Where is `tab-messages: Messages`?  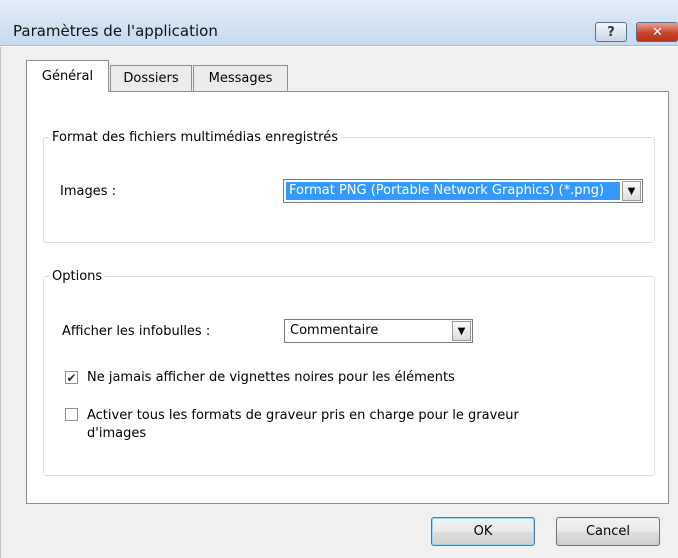
tab-messages: Messages is located at coordinates (240, 78).